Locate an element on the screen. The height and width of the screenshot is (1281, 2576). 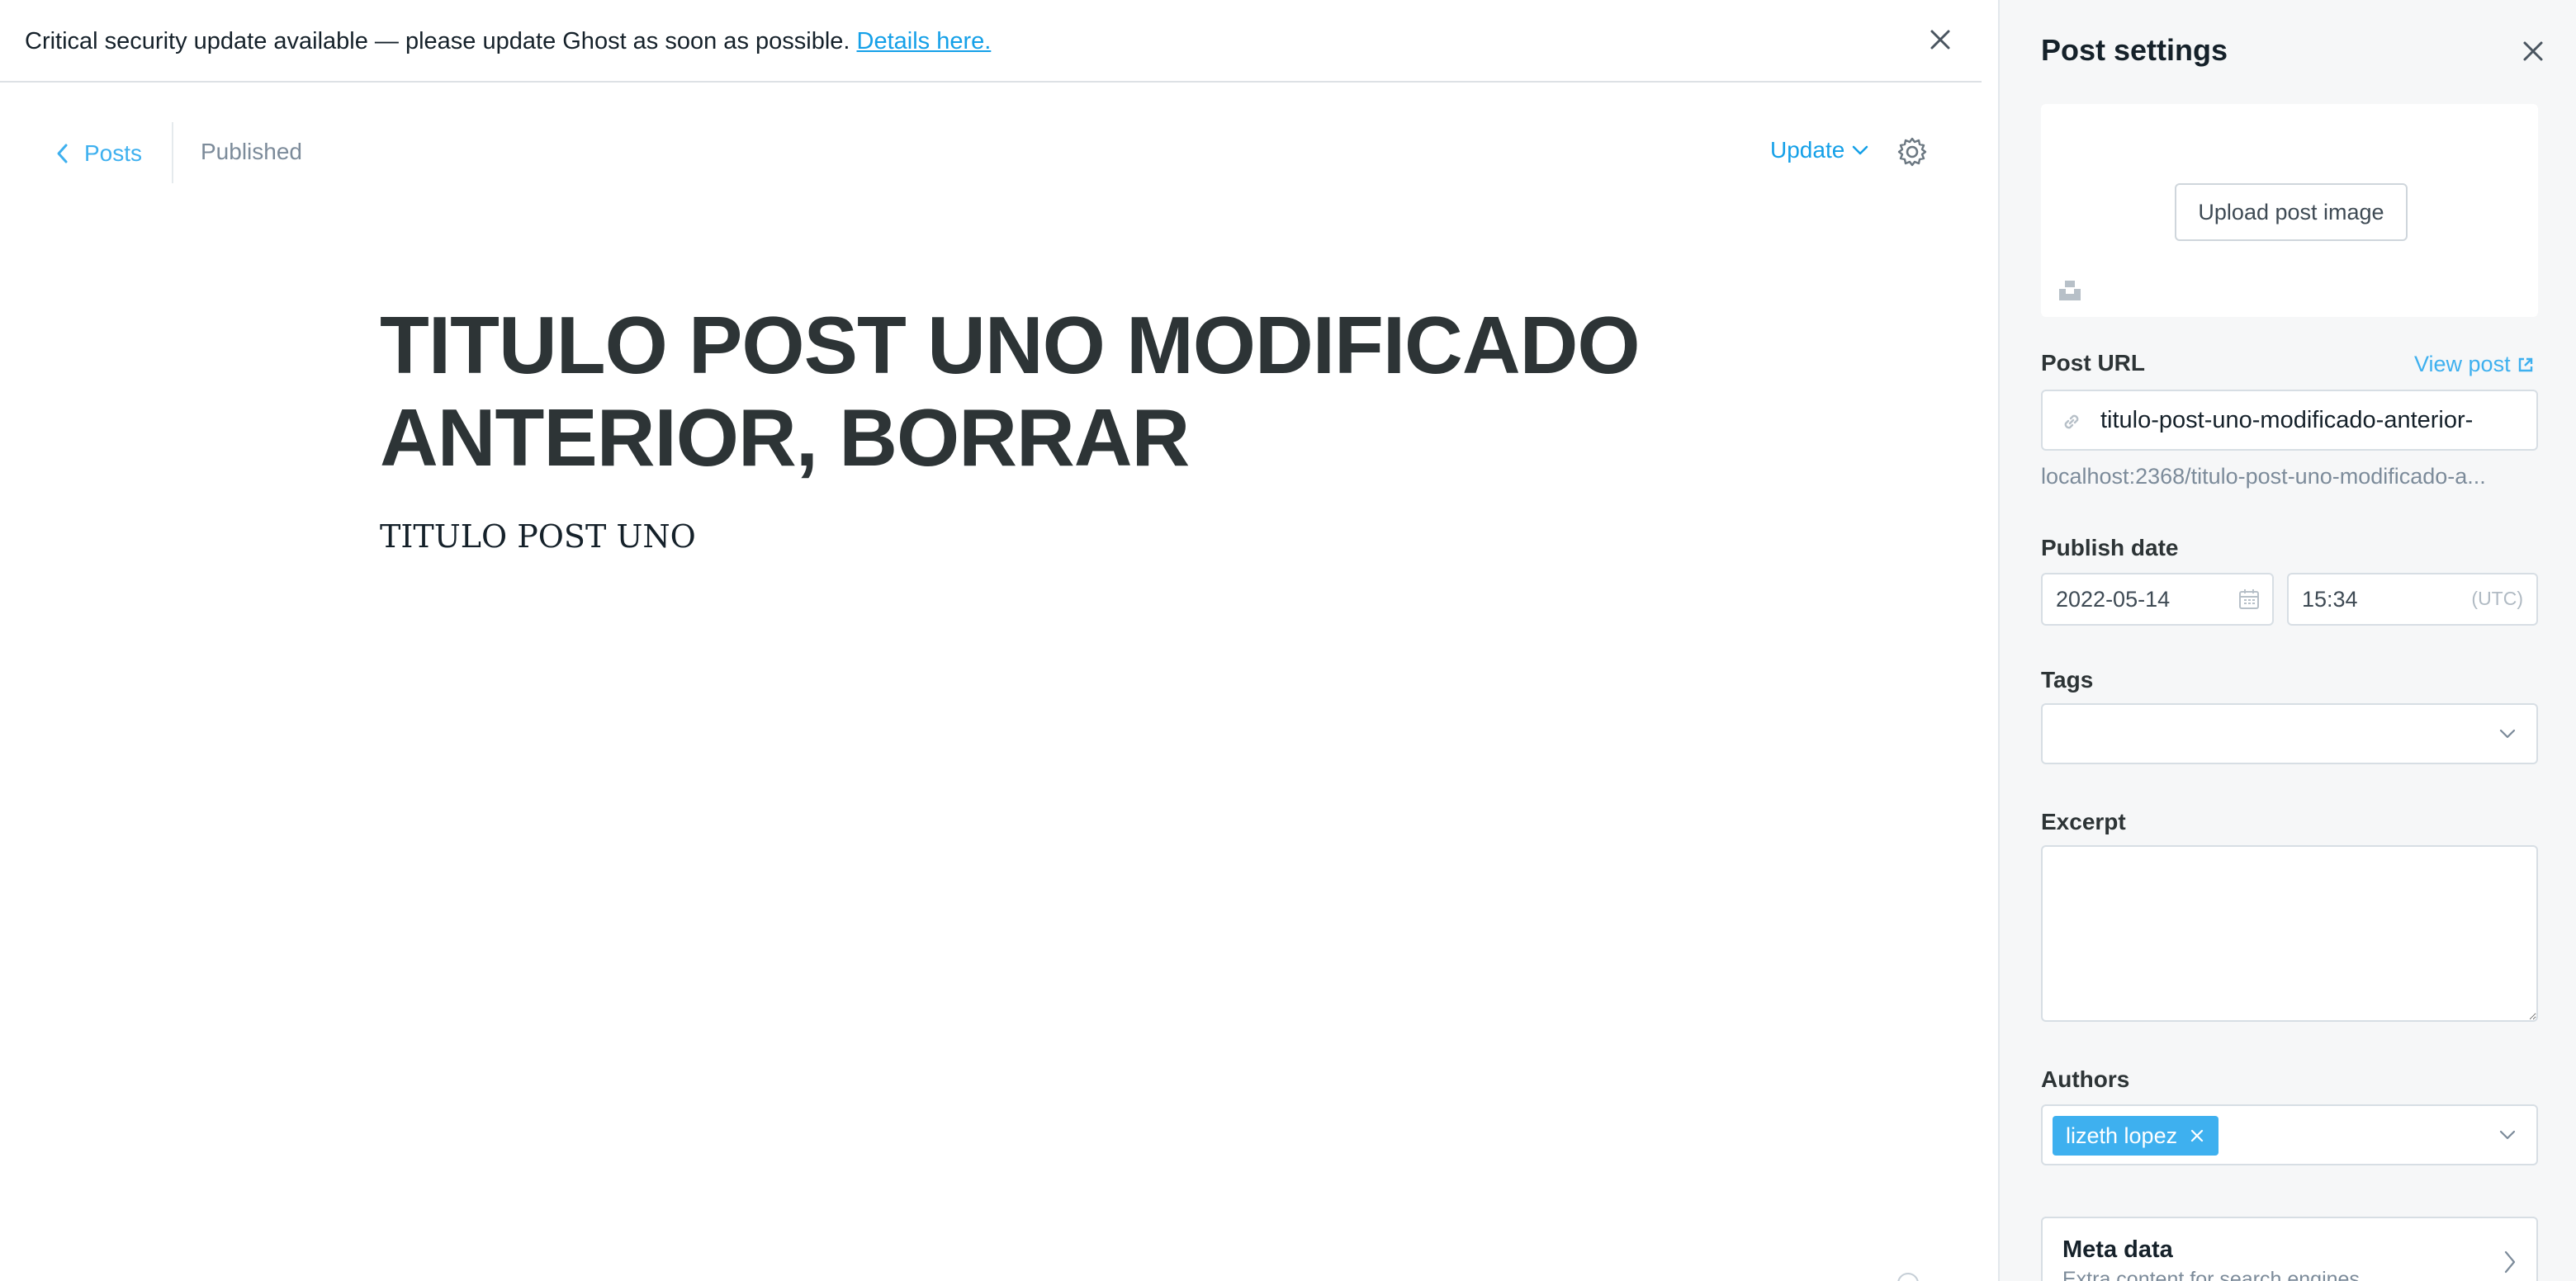
upload-post-image-button: Upload post image is located at coordinates (2291, 212).